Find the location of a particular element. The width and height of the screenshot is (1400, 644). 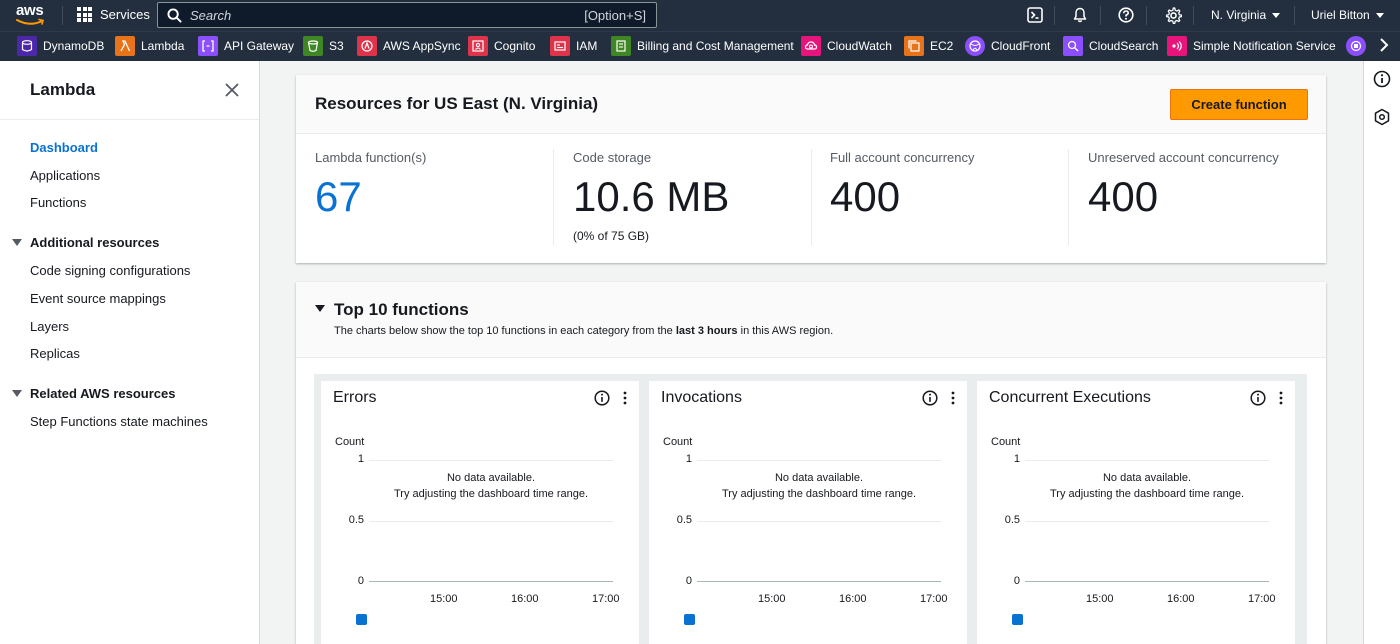

sns-icon is located at coordinates (1177, 46).